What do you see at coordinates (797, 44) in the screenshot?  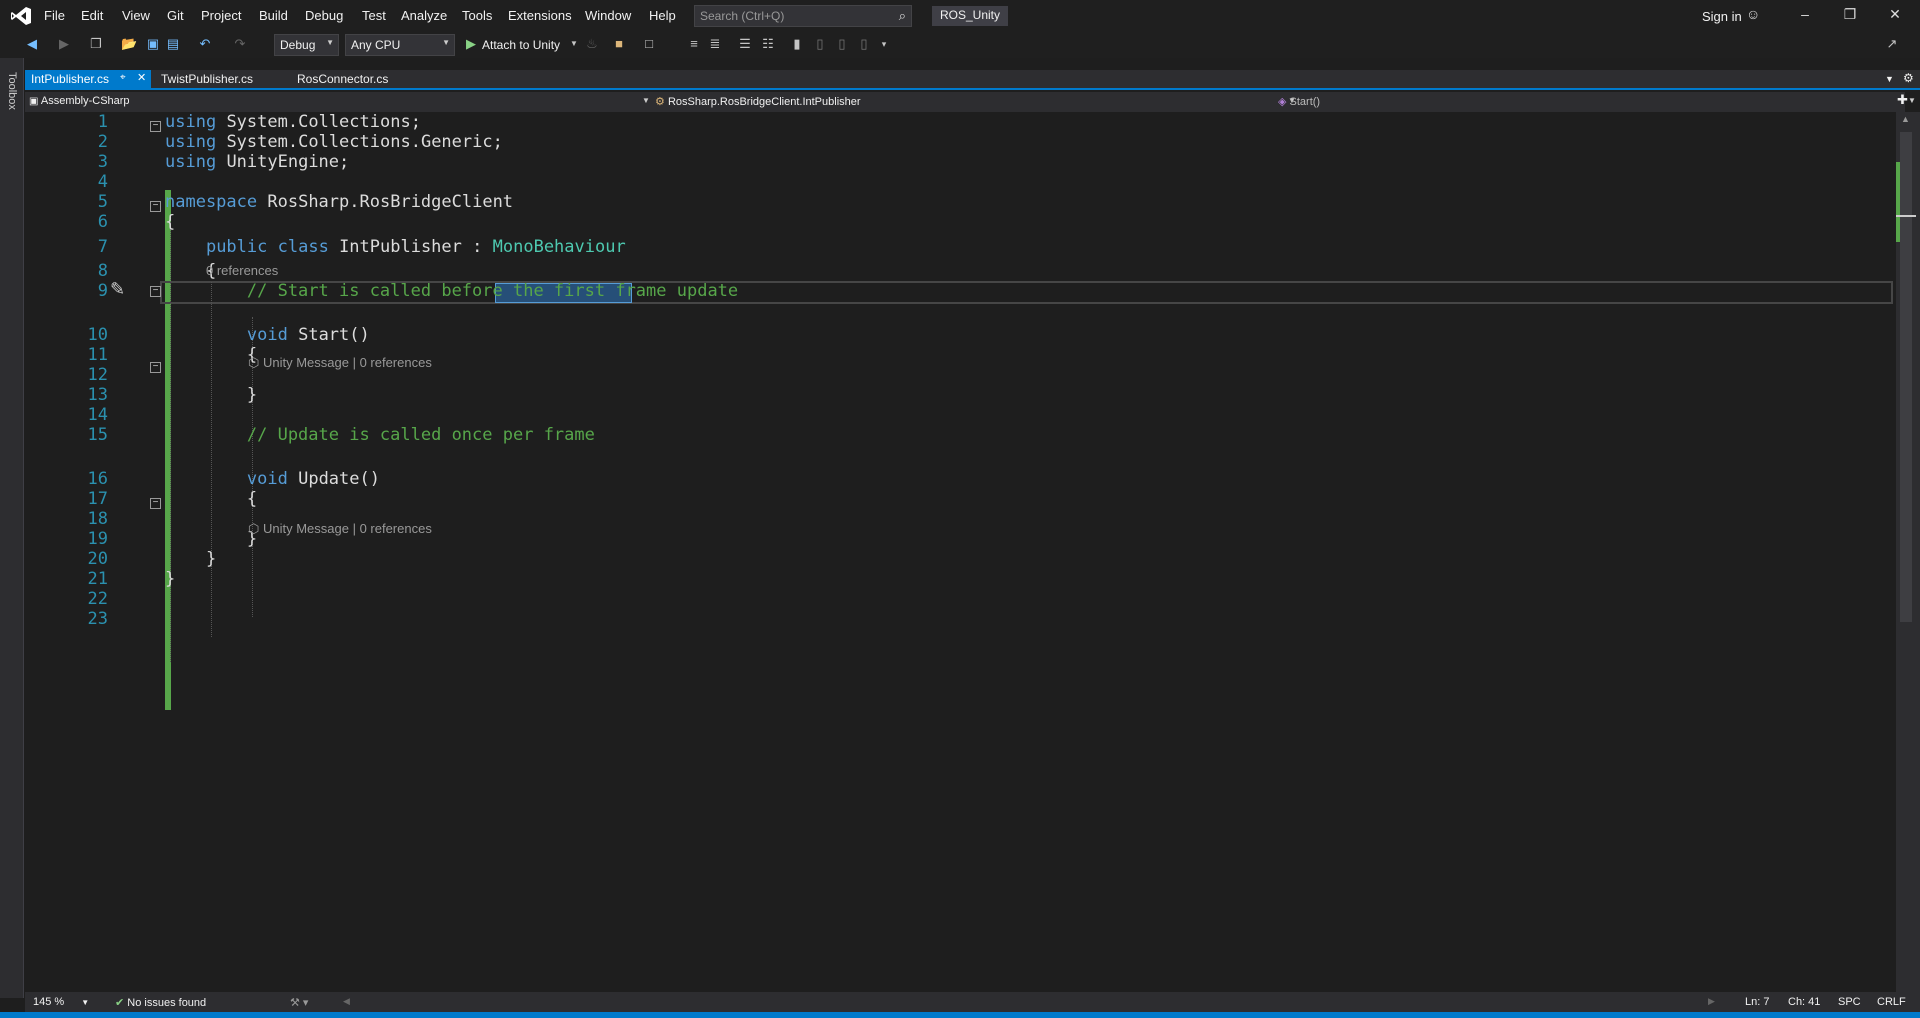 I see `bookmark-icon: ▮` at bounding box center [797, 44].